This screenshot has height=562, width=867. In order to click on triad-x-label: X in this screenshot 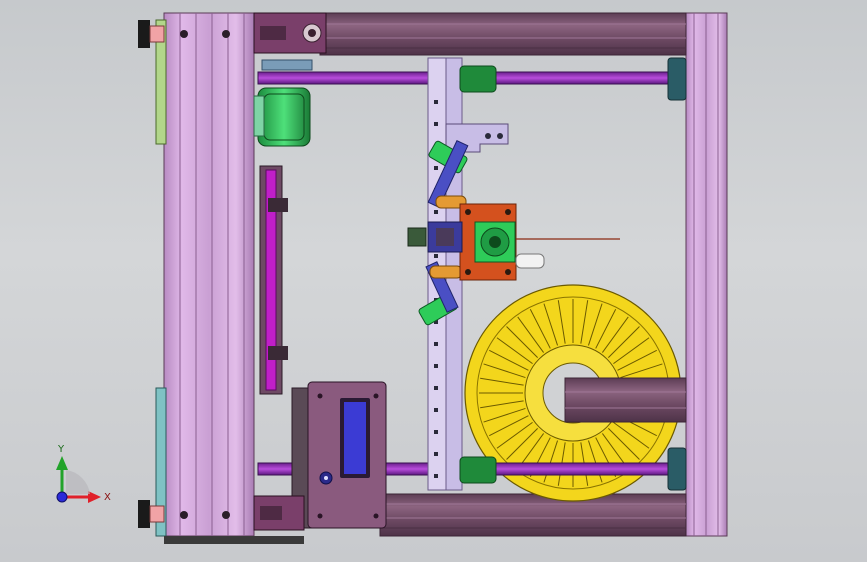, I will do `click(107, 497)`.